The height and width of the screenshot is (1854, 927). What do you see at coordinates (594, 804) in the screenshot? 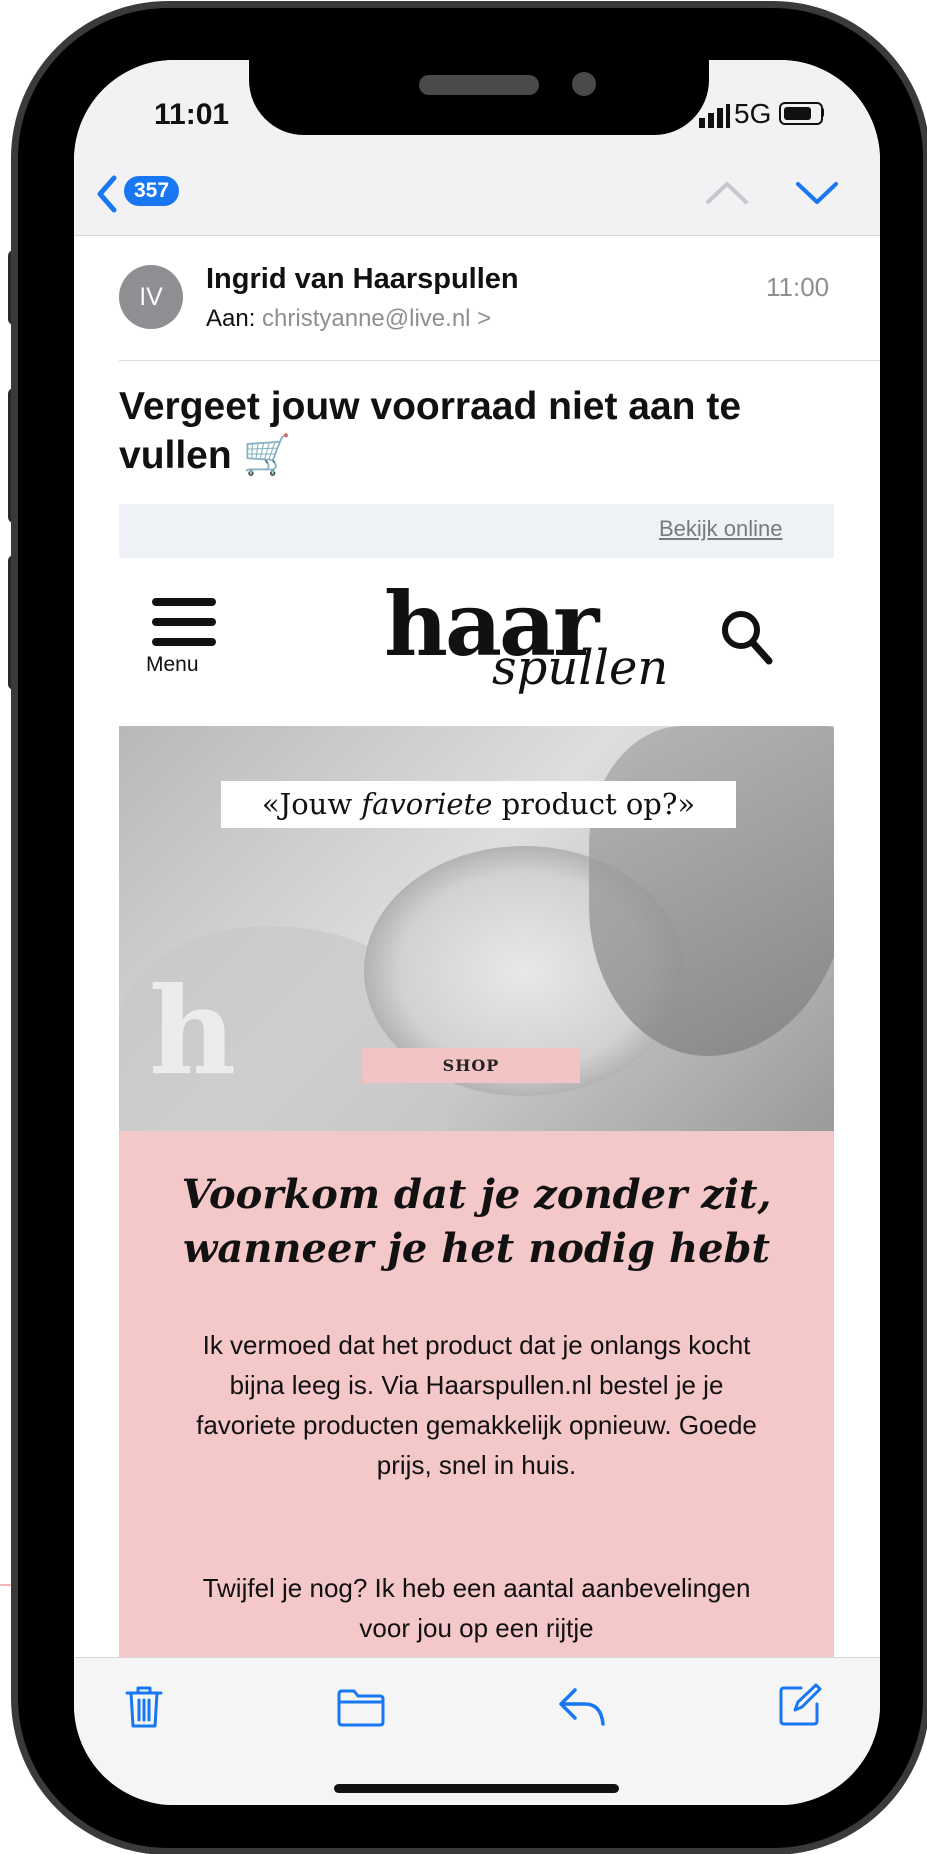
I see `hero-tagline-end: product op?»` at bounding box center [594, 804].